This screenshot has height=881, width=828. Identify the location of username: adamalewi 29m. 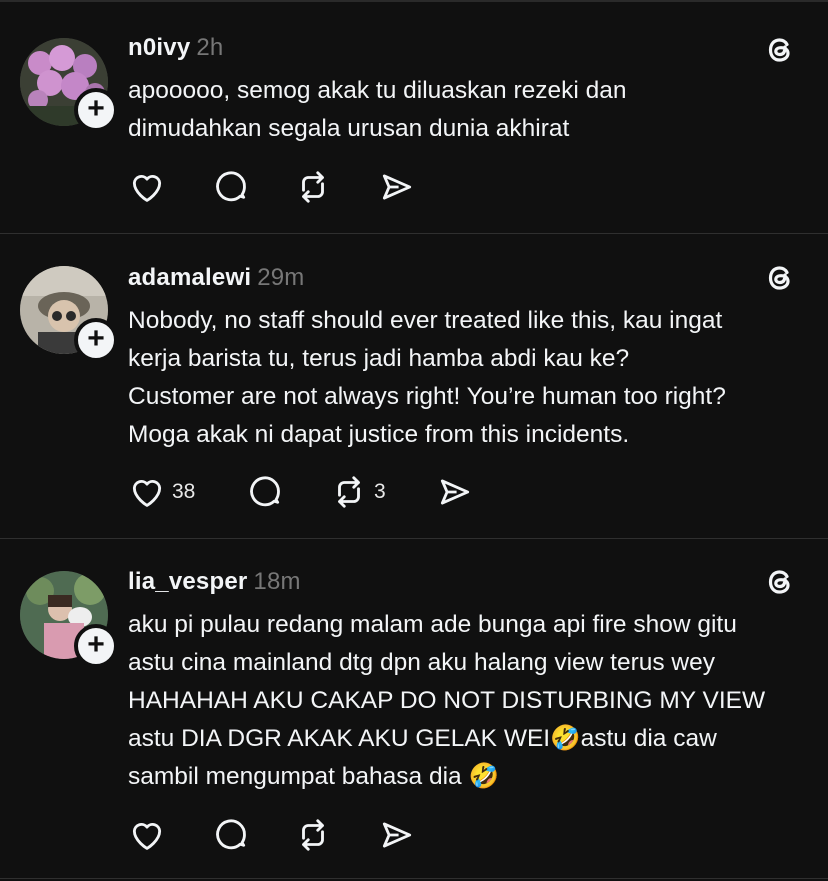
(216, 278).